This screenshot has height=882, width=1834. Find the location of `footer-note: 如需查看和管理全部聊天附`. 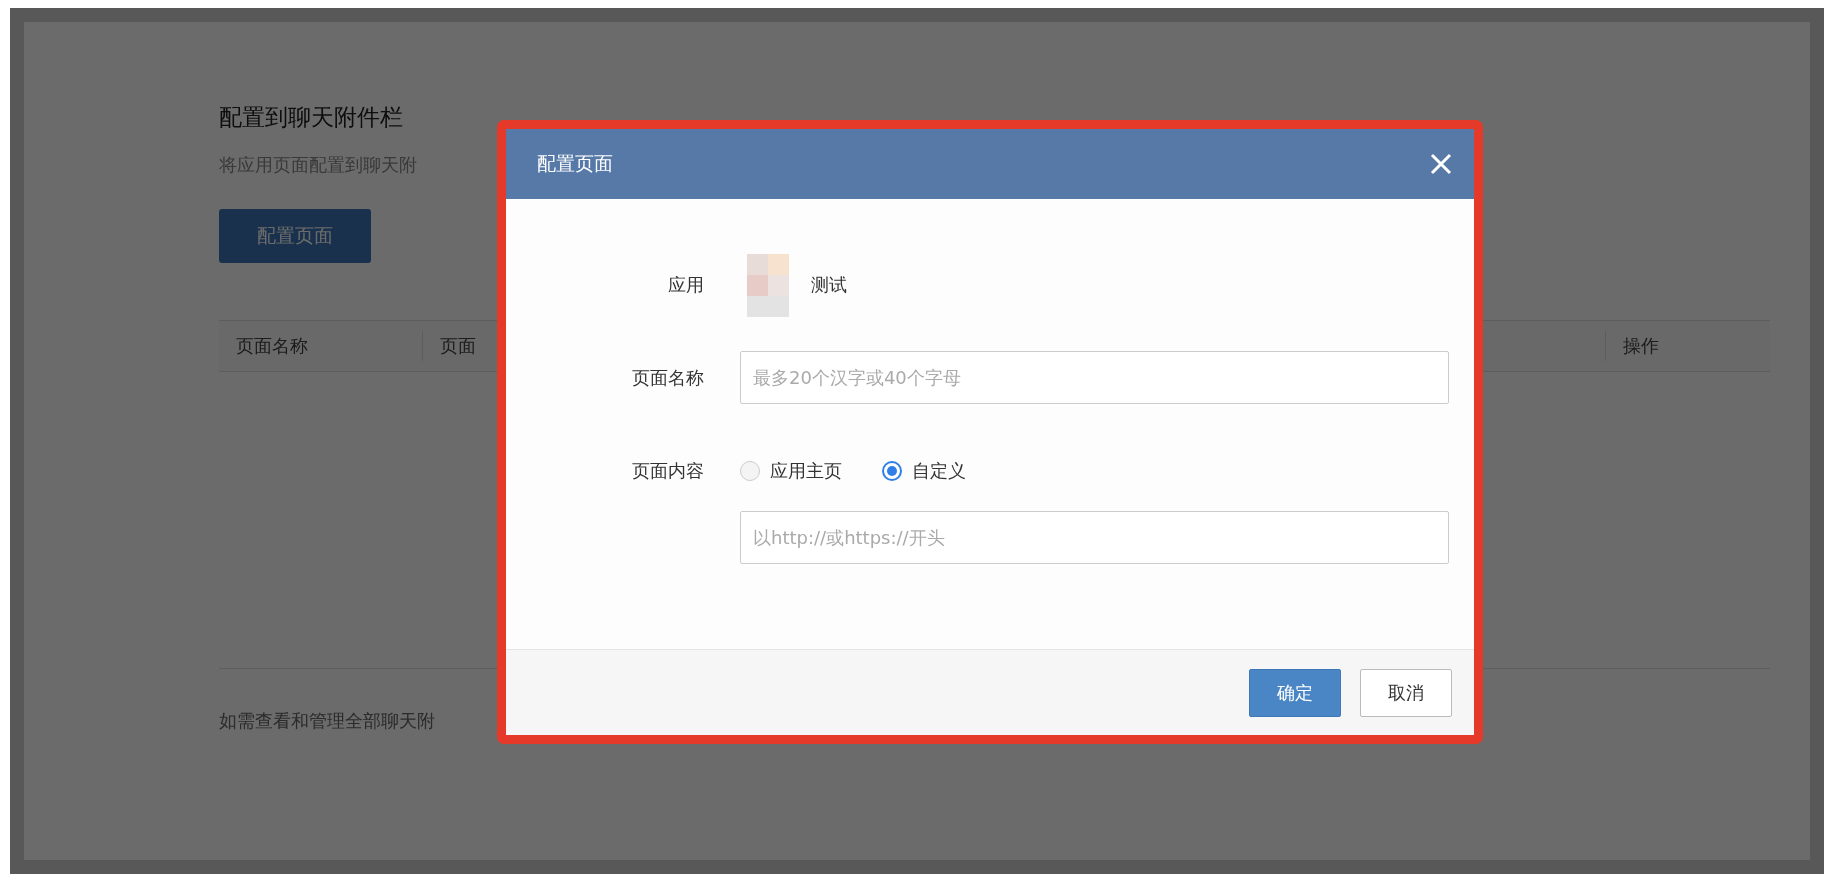

footer-note: 如需查看和管理全部聊天附 is located at coordinates (327, 721).